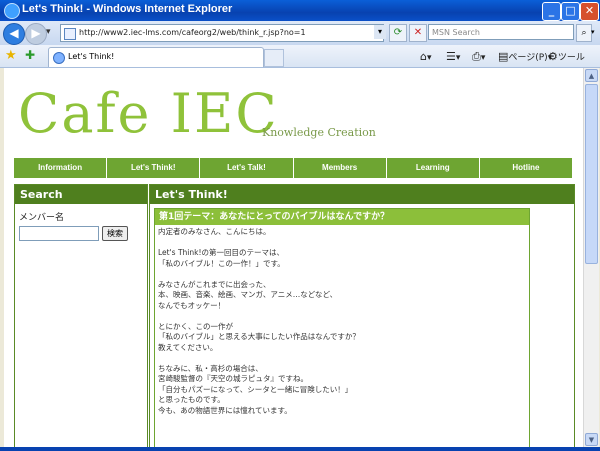 Image resolution: width=600 pixels, height=451 pixels. What do you see at coordinates (259, 336) in the screenshot?
I see `body-line: 「私のバイブル」と思える大事にしたい作品はなんですか？` at bounding box center [259, 336].